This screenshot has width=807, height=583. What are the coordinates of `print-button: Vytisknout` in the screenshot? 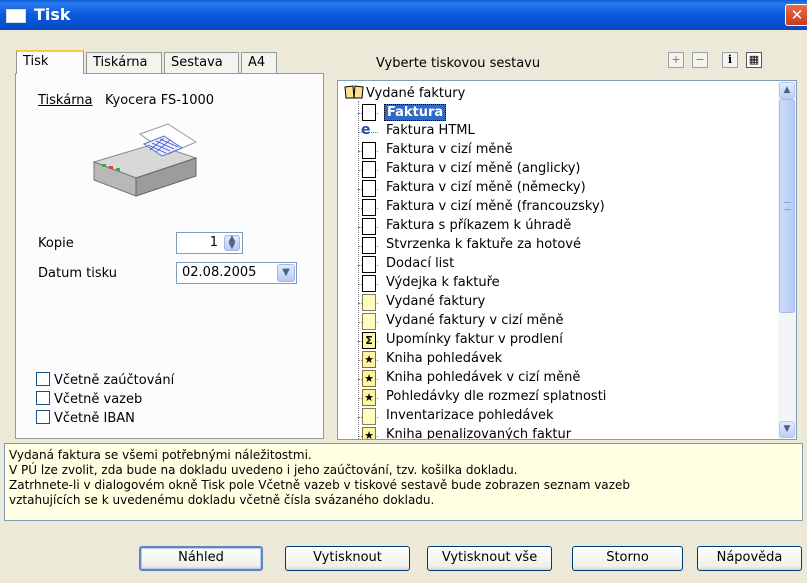 It's located at (347, 558).